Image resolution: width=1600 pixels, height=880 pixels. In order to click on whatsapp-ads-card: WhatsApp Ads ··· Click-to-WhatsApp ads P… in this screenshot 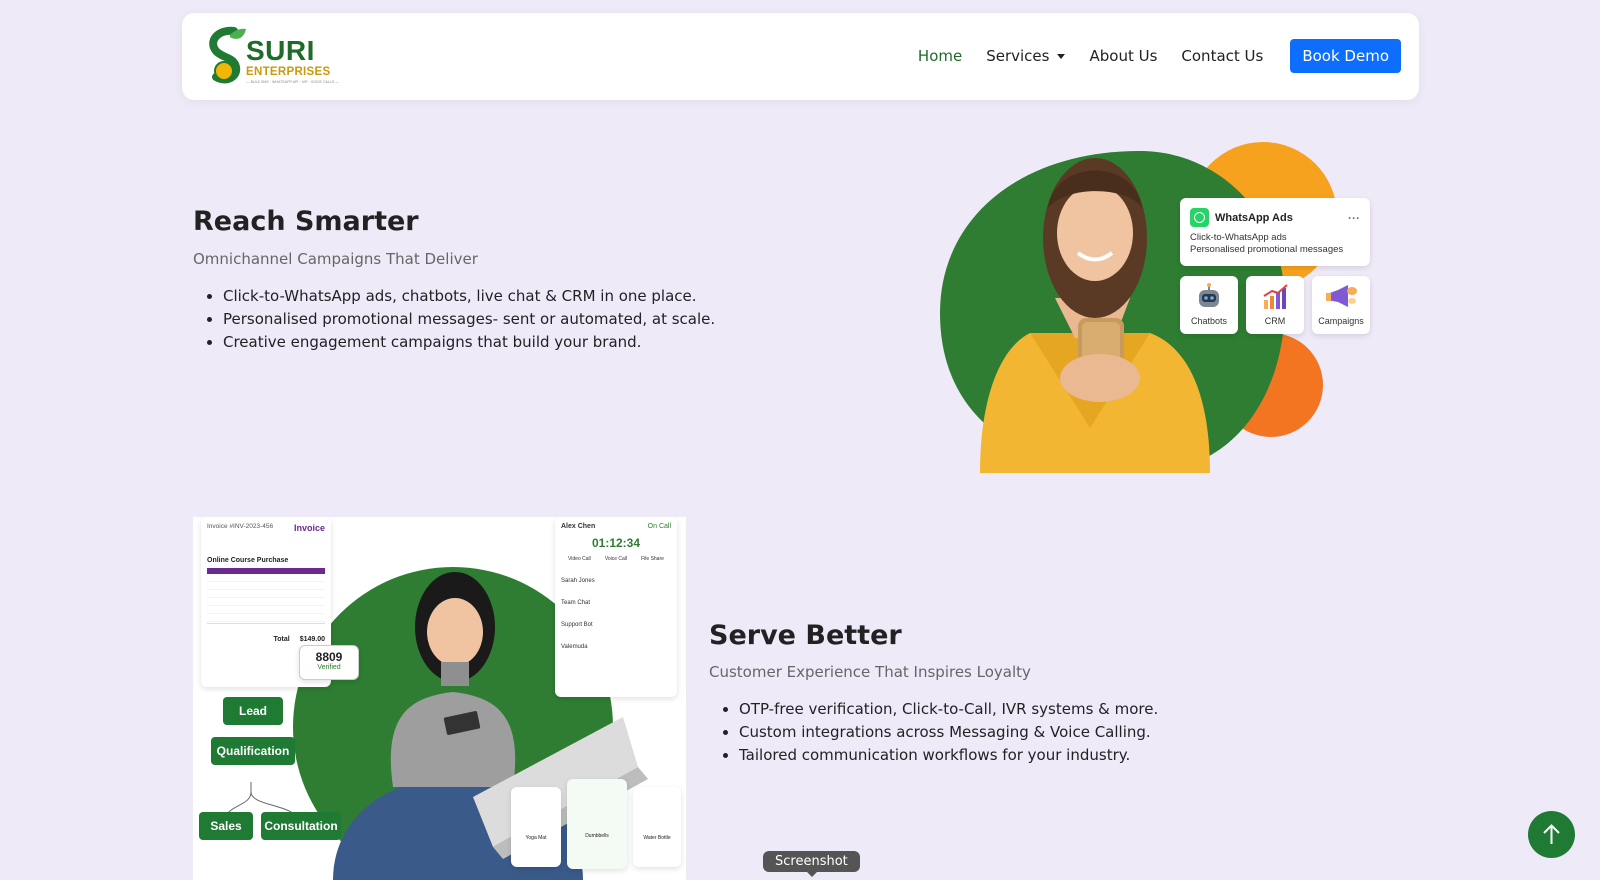, I will do `click(1275, 232)`.